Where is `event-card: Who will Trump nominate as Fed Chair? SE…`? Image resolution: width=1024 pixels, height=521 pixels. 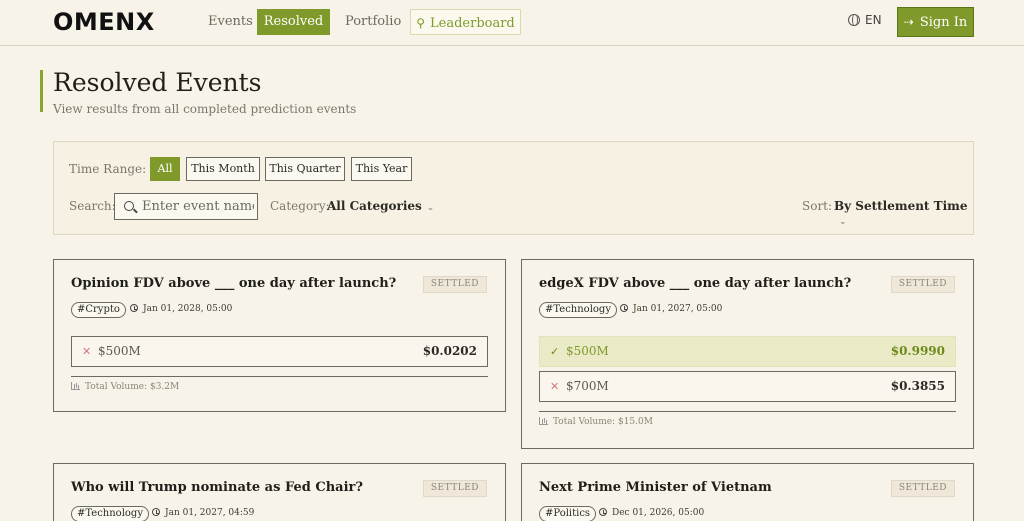
event-card: Who will Trump nominate as Fed Chair? SE… is located at coordinates (279, 492).